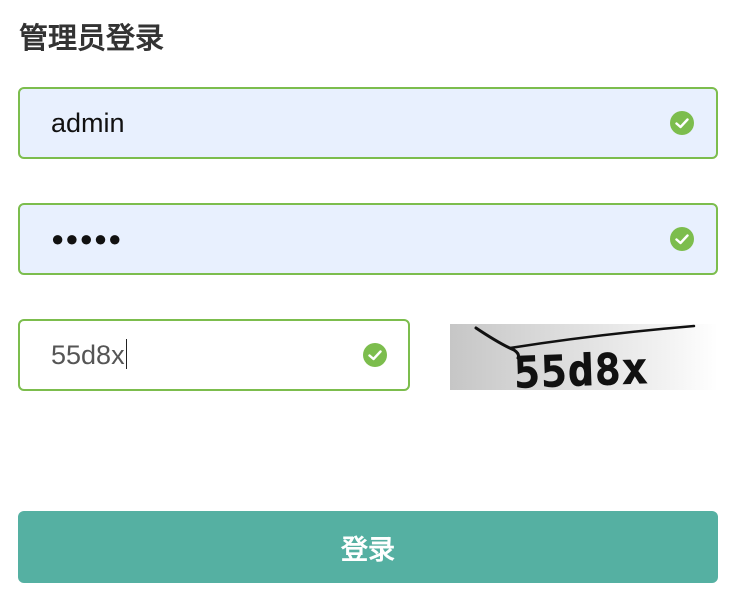  What do you see at coordinates (88, 122) in the screenshot?
I see `username-value: admin` at bounding box center [88, 122].